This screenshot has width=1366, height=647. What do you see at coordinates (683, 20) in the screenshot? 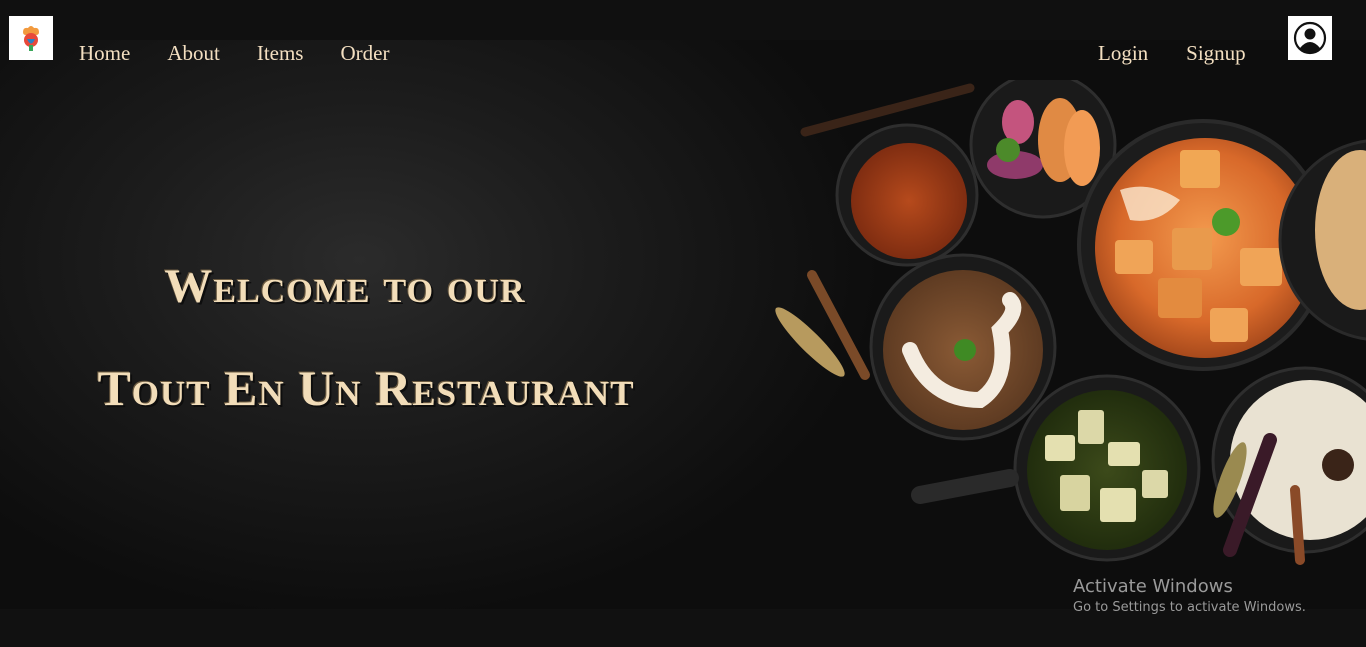
I see `top-strip` at bounding box center [683, 20].